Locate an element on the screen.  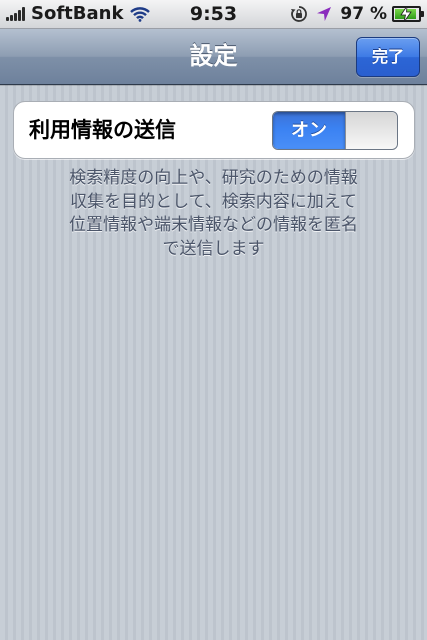
description-line: で送信します is located at coordinates (213, 248).